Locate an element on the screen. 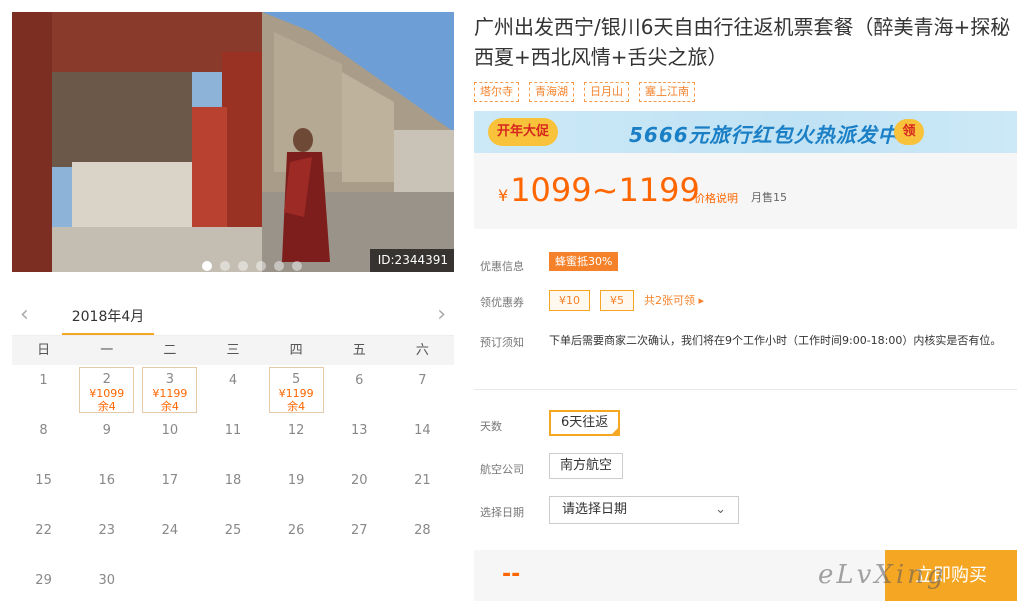  calendar-day: 7 is located at coordinates (422, 390).